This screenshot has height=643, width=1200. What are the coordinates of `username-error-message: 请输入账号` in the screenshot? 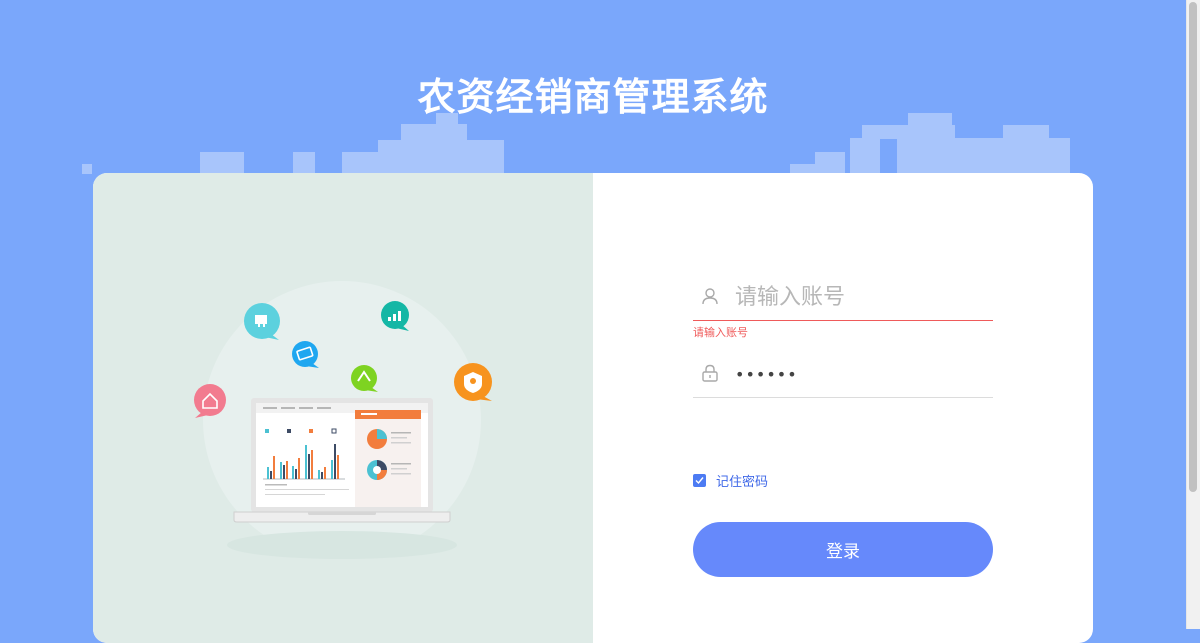 It's located at (720, 332).